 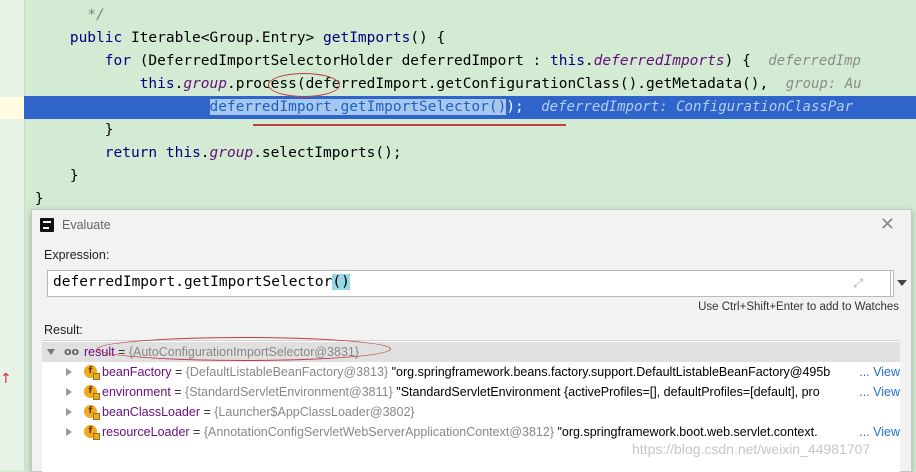 I want to click on result-label: Result:, so click(x=63, y=330).